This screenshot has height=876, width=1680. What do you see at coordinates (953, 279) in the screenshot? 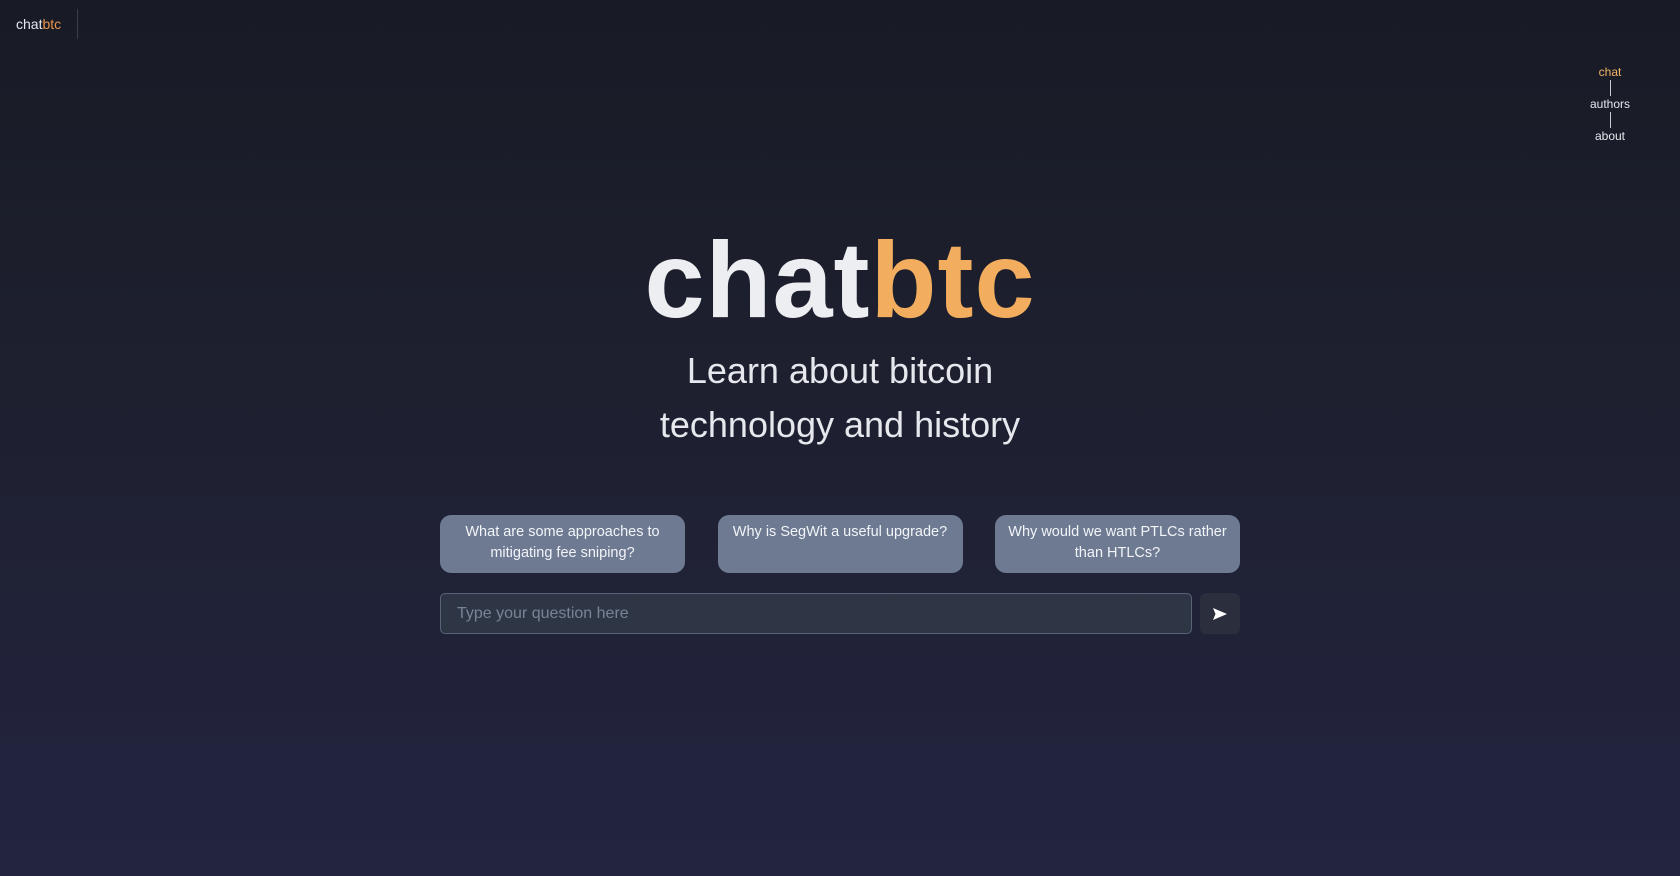
I see `title-btc: btc` at bounding box center [953, 279].